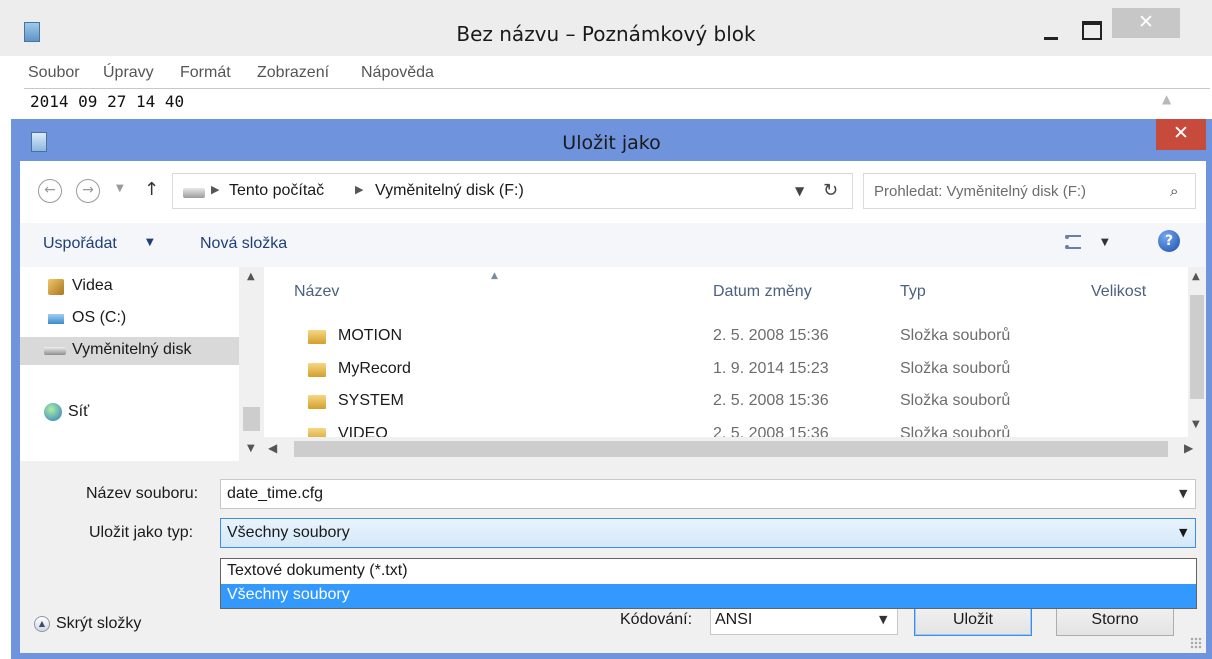 The height and width of the screenshot is (659, 1212). Describe the element at coordinates (913, 292) in the screenshot. I see `column-header-type: Typ` at that location.